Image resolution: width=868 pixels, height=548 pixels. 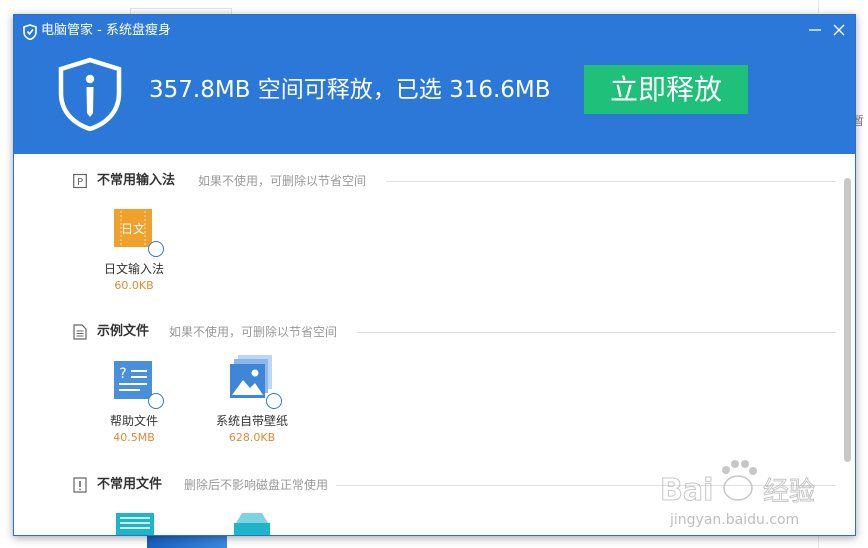 I want to click on item-name: 日文输入法, so click(x=133, y=269).